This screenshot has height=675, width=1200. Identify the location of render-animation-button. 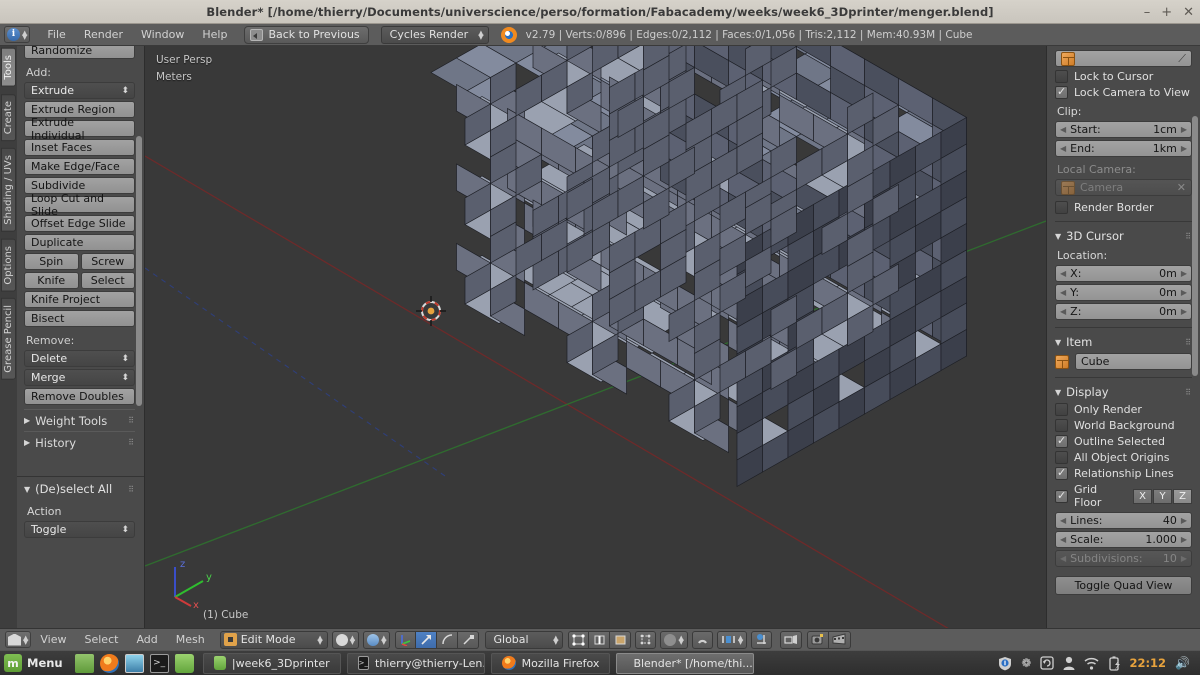
(840, 639).